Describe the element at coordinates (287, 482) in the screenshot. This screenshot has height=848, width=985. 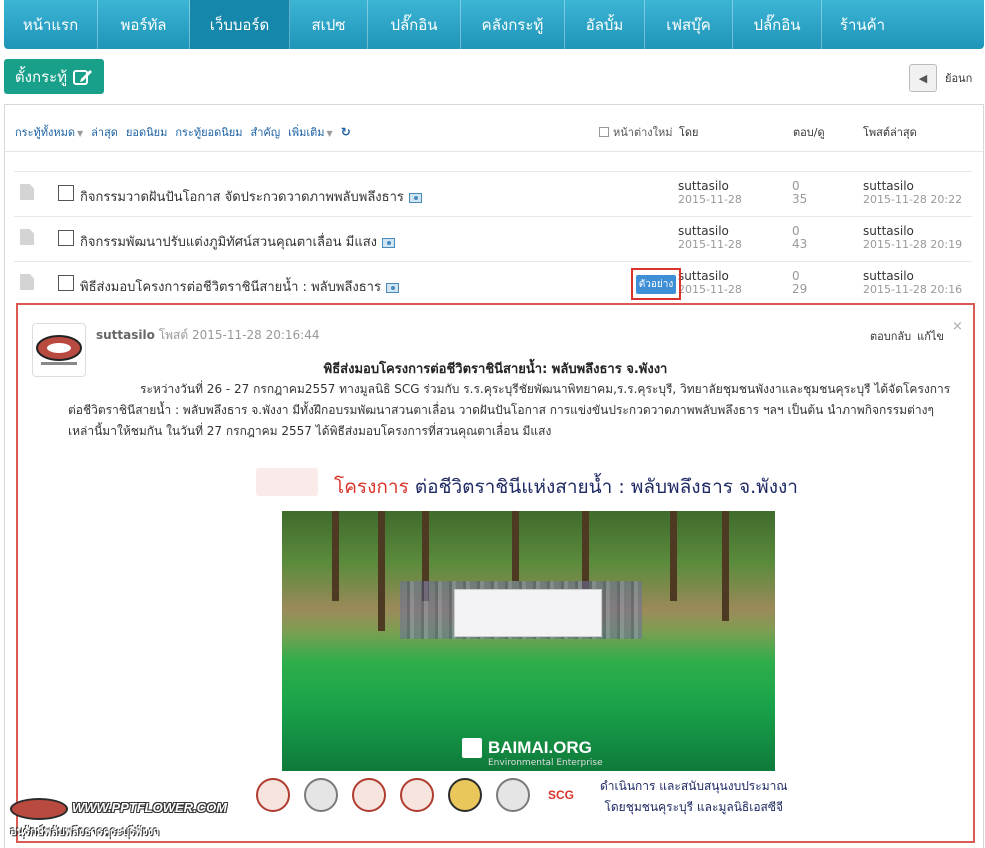
I see `project-logo` at that location.